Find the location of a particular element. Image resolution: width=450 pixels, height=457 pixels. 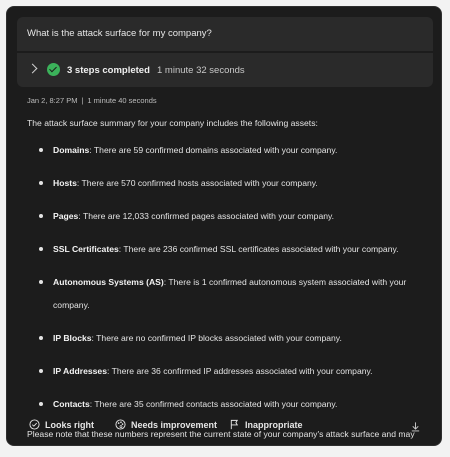

asset-name: Hosts is located at coordinates (65, 183).